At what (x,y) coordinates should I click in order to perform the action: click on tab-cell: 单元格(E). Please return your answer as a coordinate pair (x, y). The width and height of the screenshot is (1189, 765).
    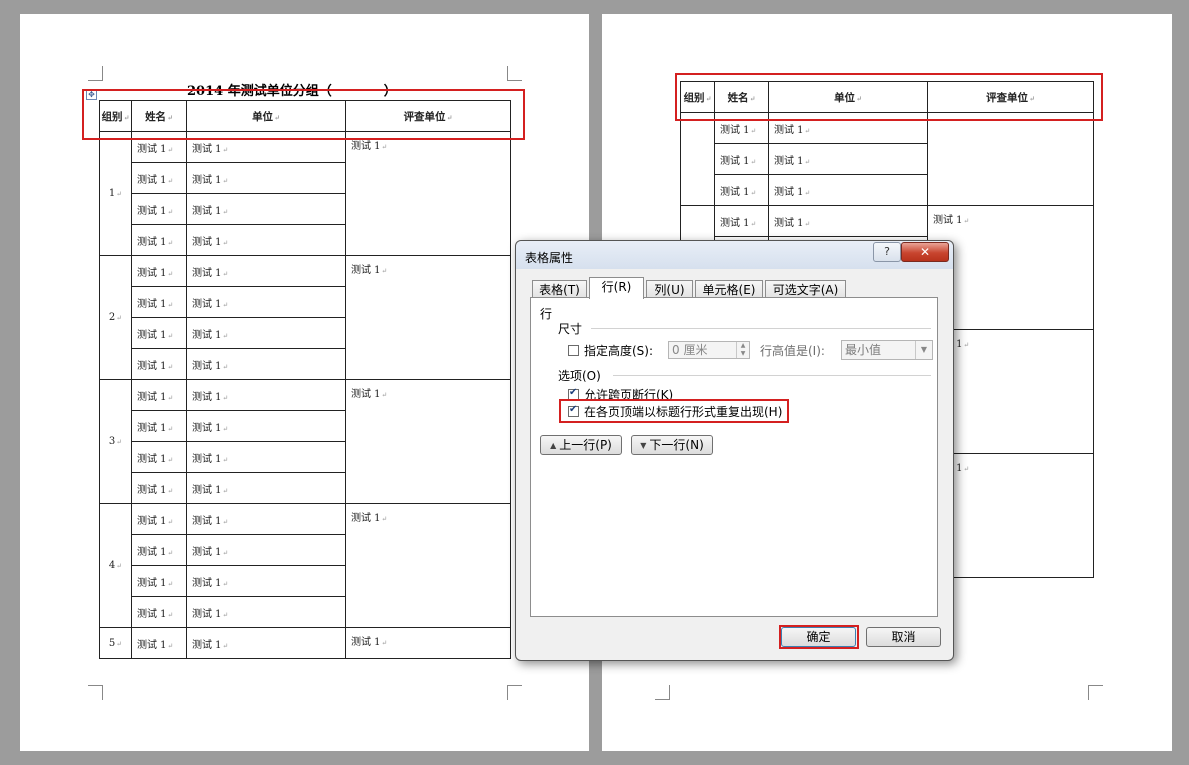
    Looking at the image, I should click on (729, 289).